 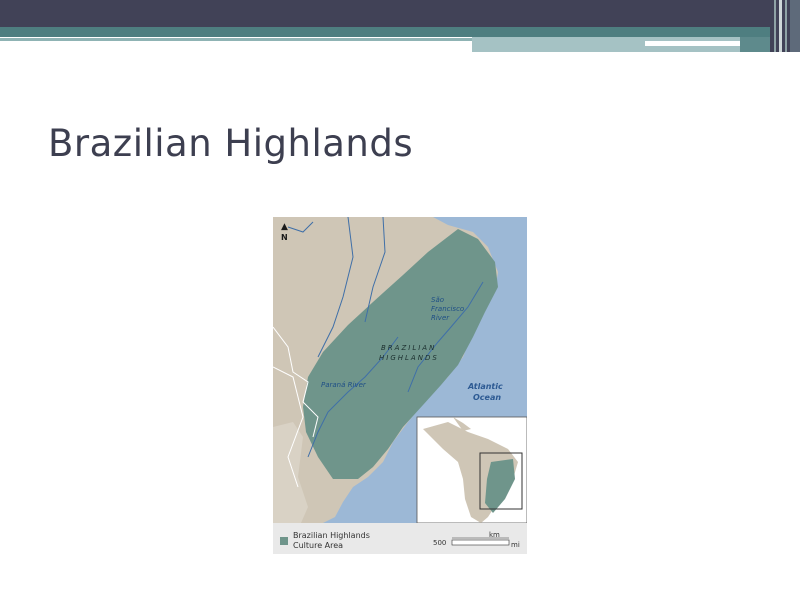 What do you see at coordinates (236, 39) in the screenshot?
I see `teal-thin-stripe` at bounding box center [236, 39].